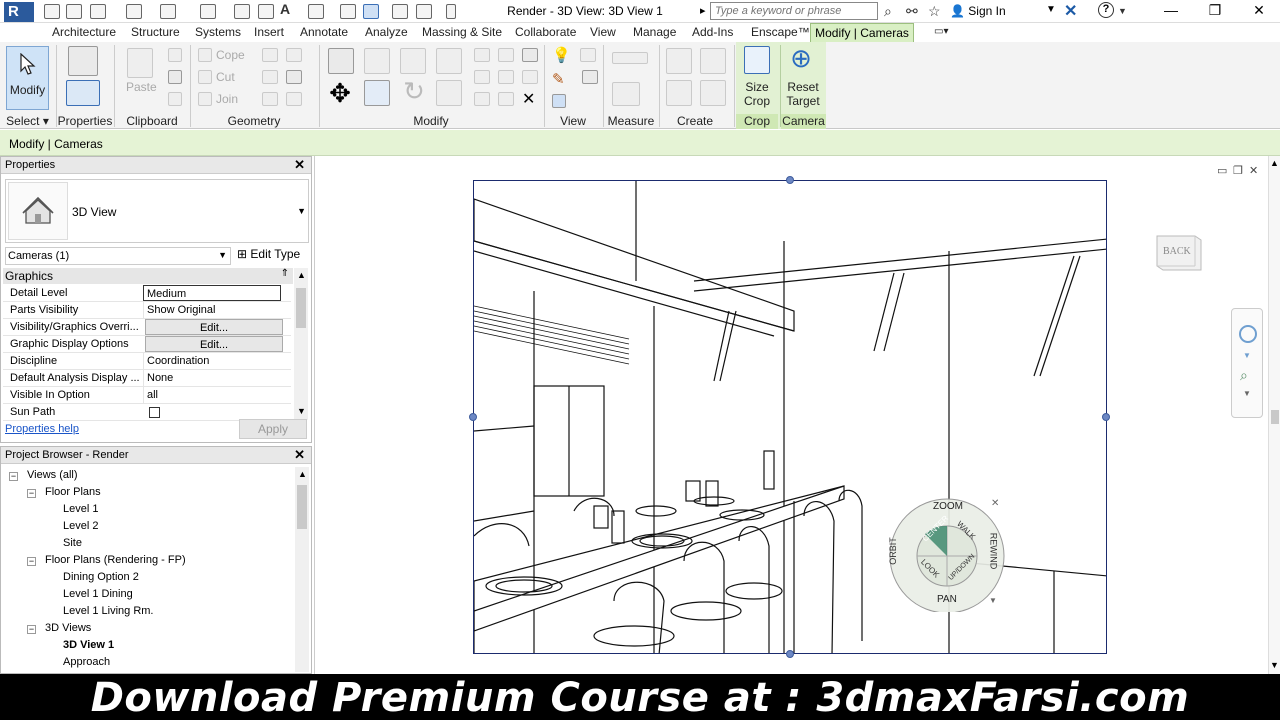  Describe the element at coordinates (888, 11) in the screenshot. I see `binoculars-icon: ⌕` at that location.